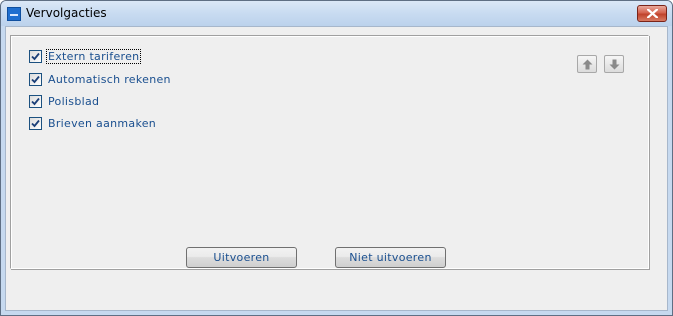 This screenshot has width=673, height=316. I want to click on arrow-down-icon, so click(614, 64).